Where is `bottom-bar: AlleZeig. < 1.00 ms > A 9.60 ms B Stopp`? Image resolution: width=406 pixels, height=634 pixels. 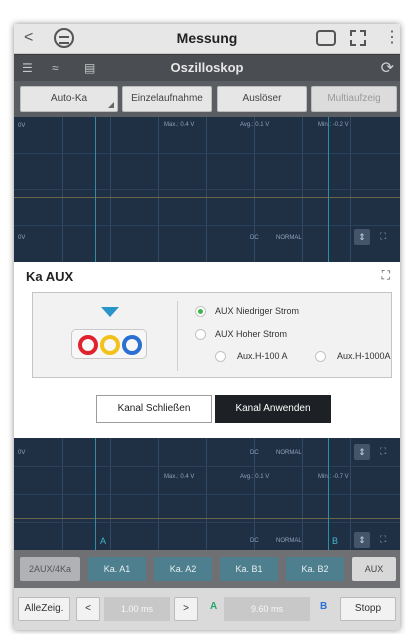
bottom-bar: AlleZeig. < 1.00 ms > A 9.60 ms B Stopp is located at coordinates (207, 609).